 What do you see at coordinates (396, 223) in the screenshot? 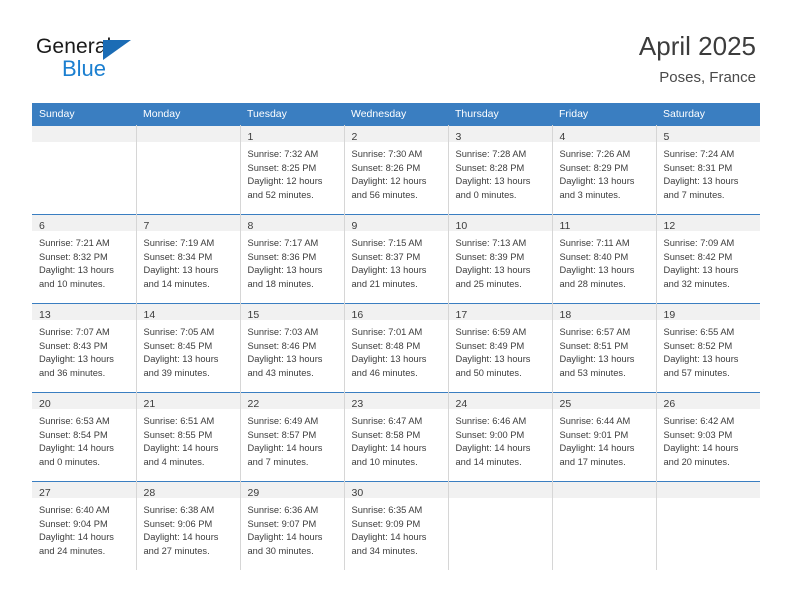
I see `day-number-strip: 9` at bounding box center [396, 223].